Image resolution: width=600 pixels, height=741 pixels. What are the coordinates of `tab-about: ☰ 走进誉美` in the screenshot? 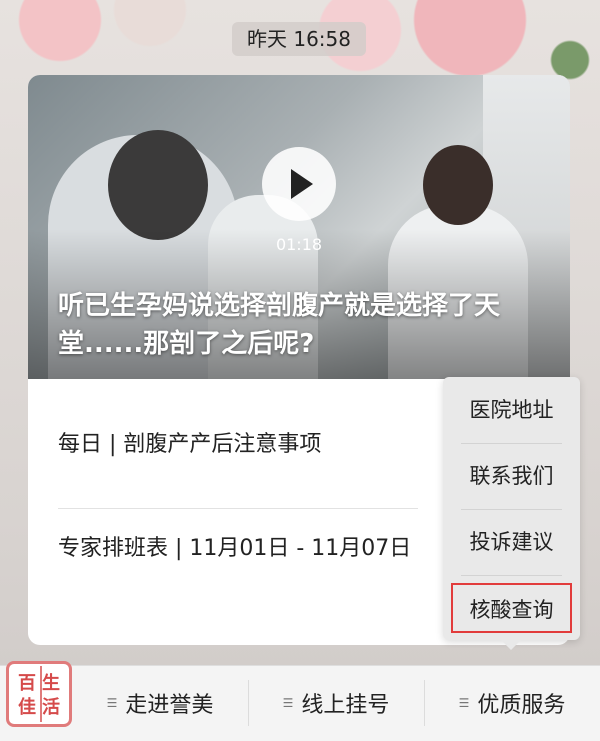 It's located at (160, 703).